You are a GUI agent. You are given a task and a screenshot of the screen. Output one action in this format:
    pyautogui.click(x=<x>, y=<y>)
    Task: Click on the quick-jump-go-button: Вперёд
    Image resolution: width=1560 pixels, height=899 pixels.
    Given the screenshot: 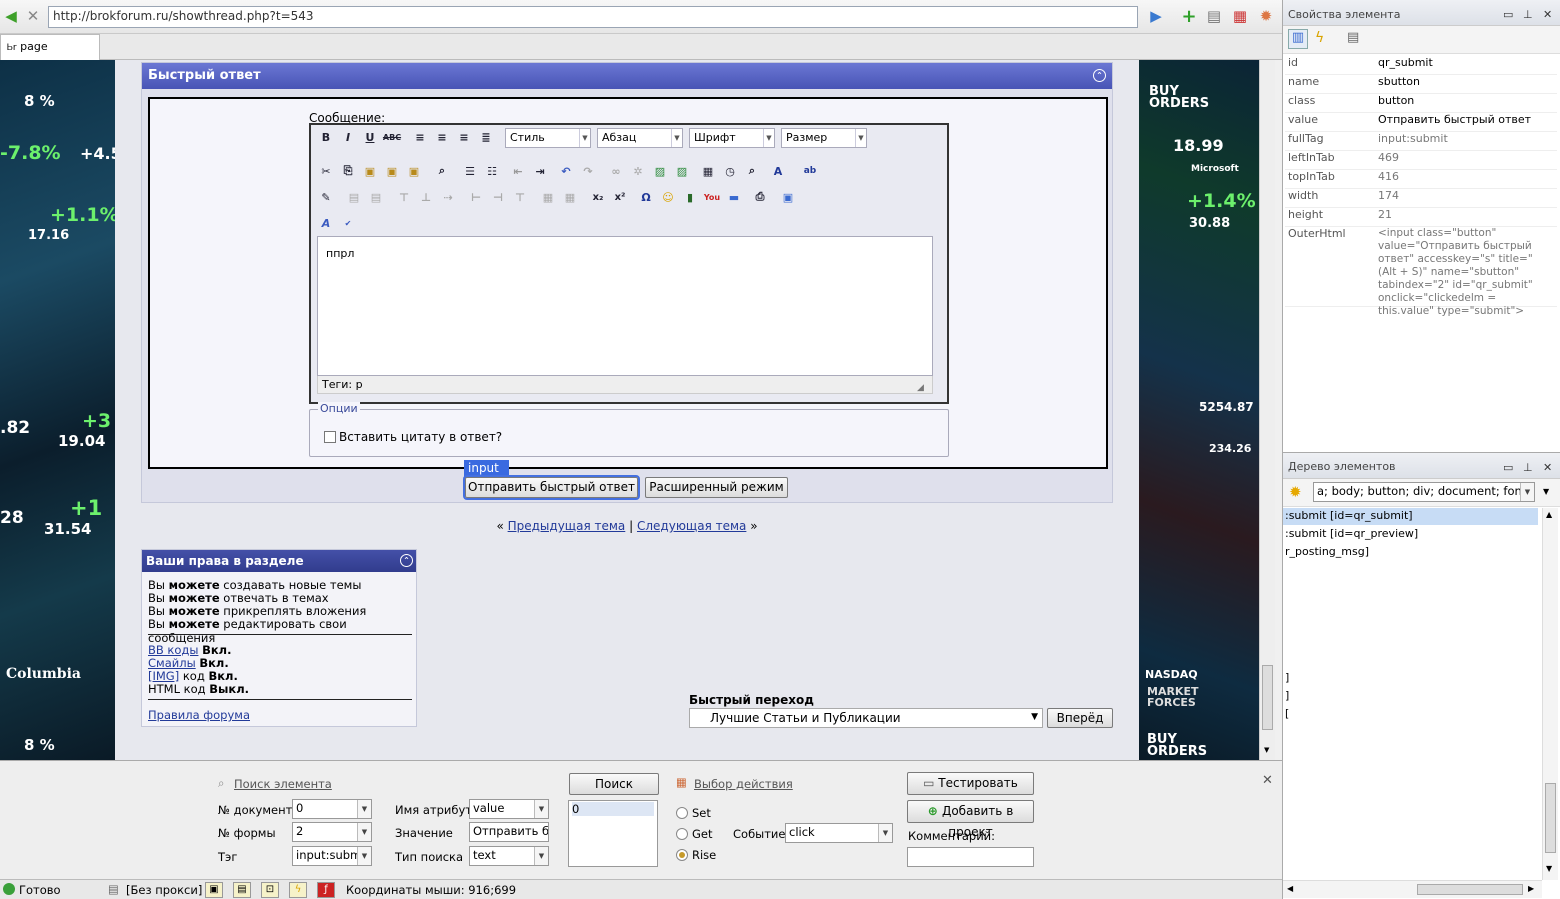 What is the action you would take?
    pyautogui.click(x=1080, y=718)
    